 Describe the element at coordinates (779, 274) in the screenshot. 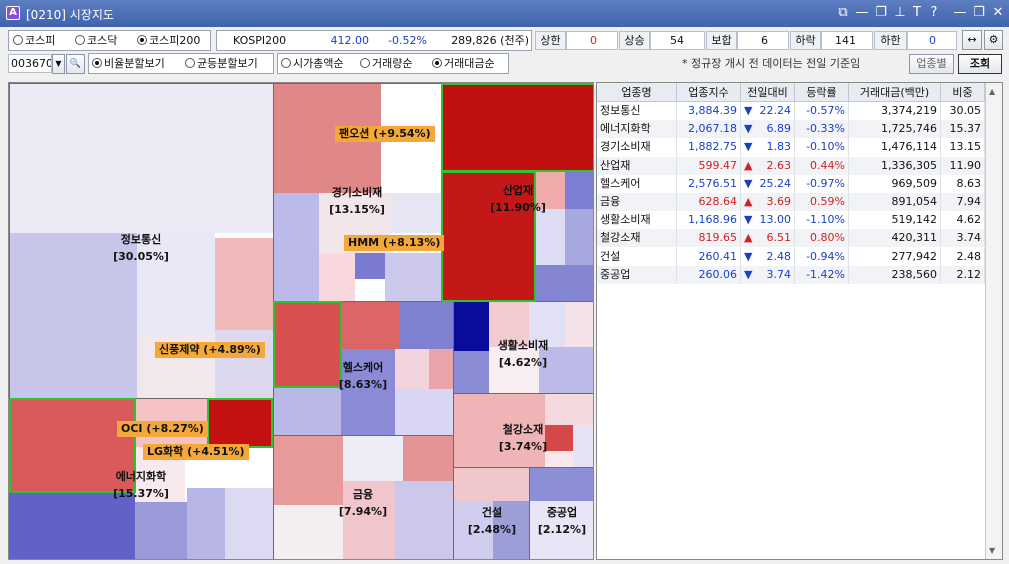

I see `change-value: 3.74` at that location.